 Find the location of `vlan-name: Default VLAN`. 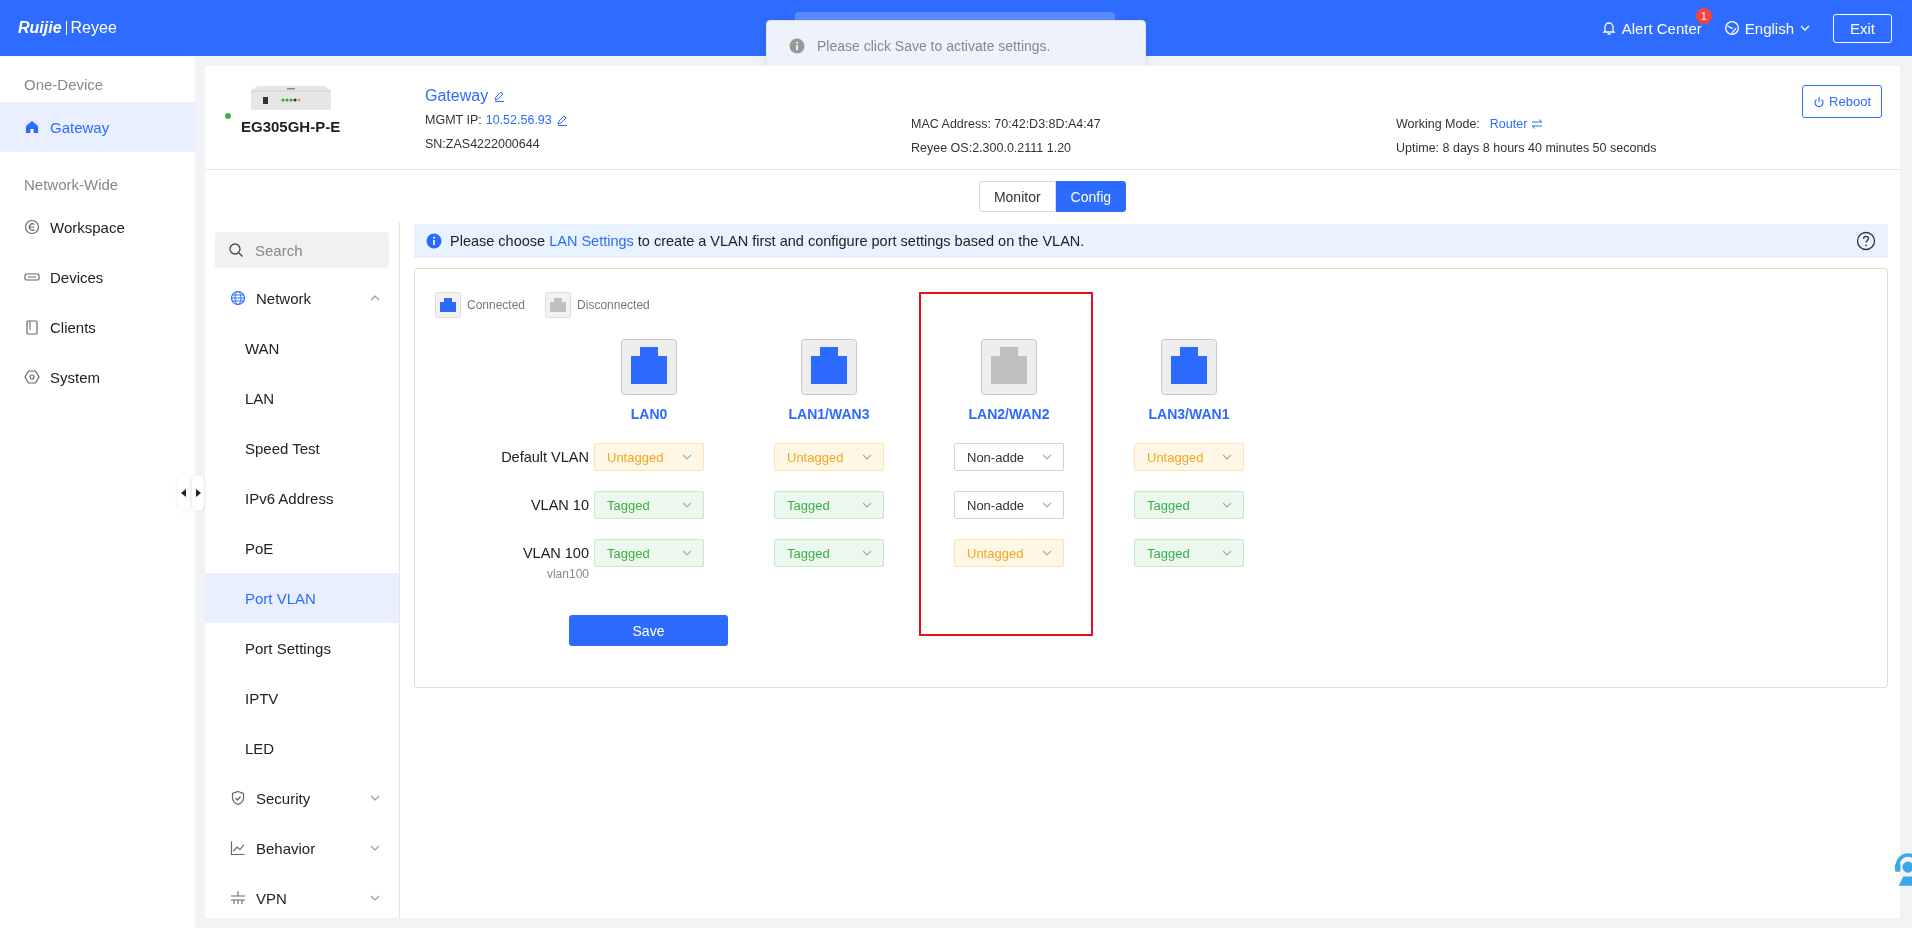

vlan-name: Default VLAN is located at coordinates (545, 457).